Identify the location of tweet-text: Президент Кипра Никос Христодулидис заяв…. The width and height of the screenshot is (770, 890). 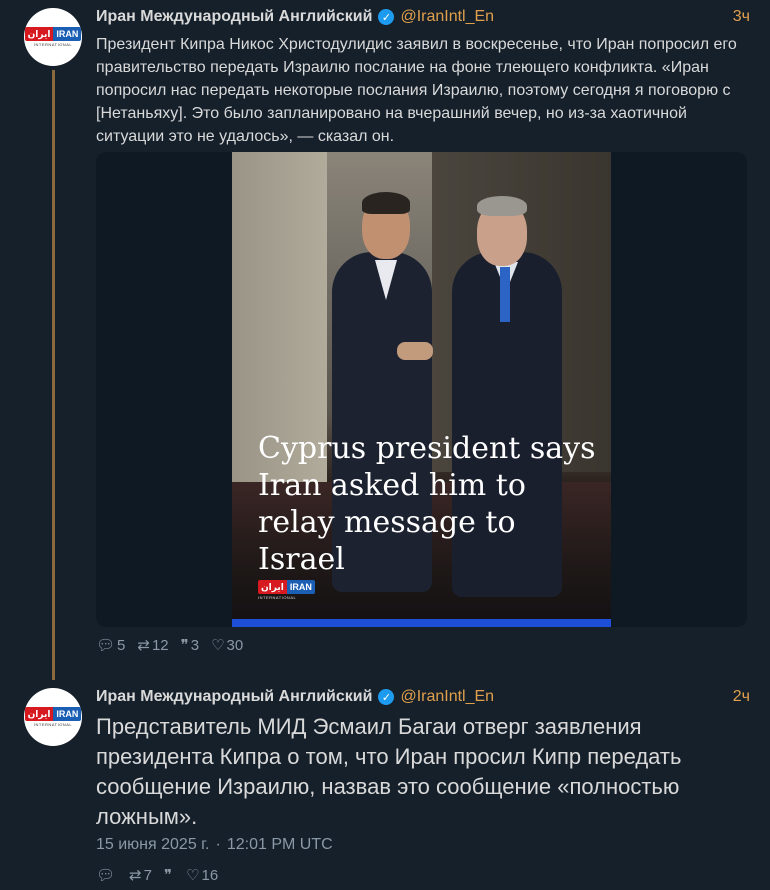
(416, 90).